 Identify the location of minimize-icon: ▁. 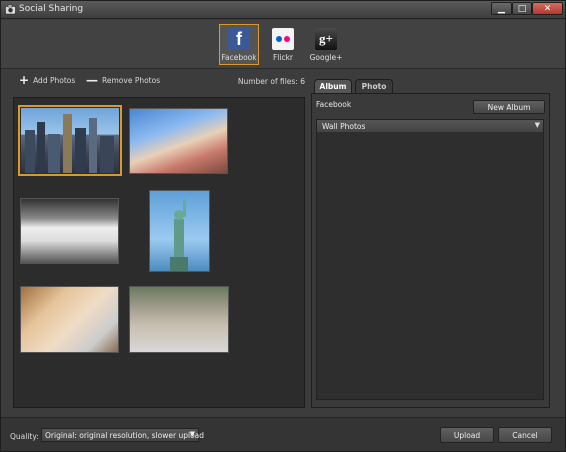
(501, 8).